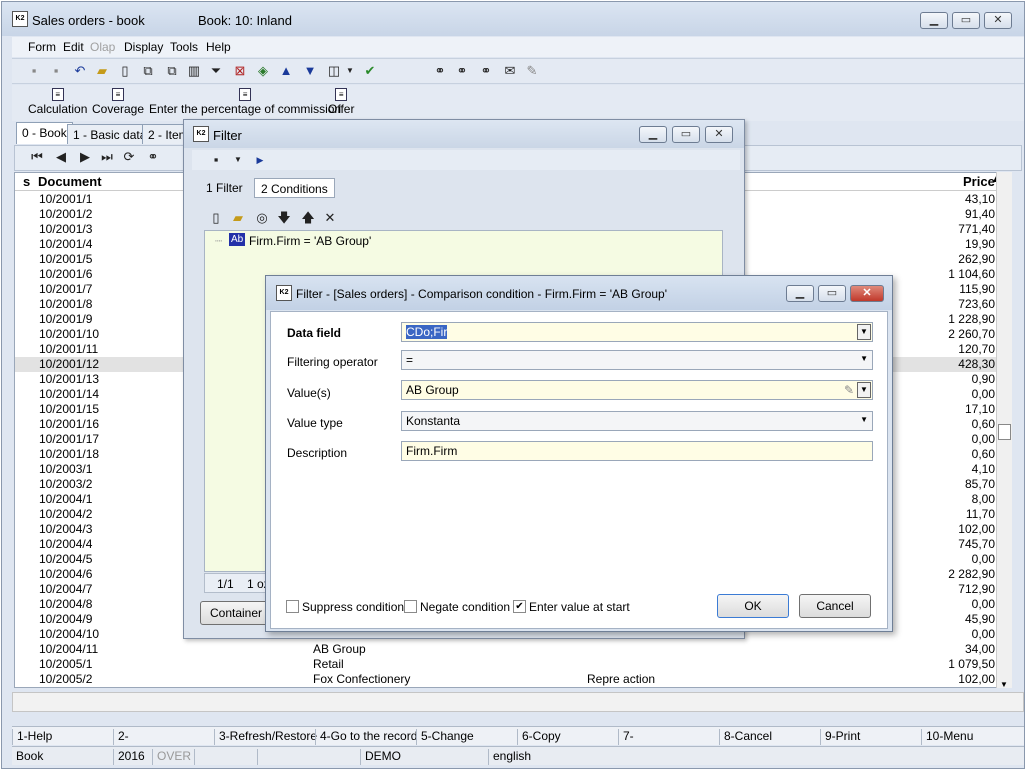 The image size is (1026, 771). What do you see at coordinates (465, 607) in the screenshot?
I see `negate-label: Negate condition` at bounding box center [465, 607].